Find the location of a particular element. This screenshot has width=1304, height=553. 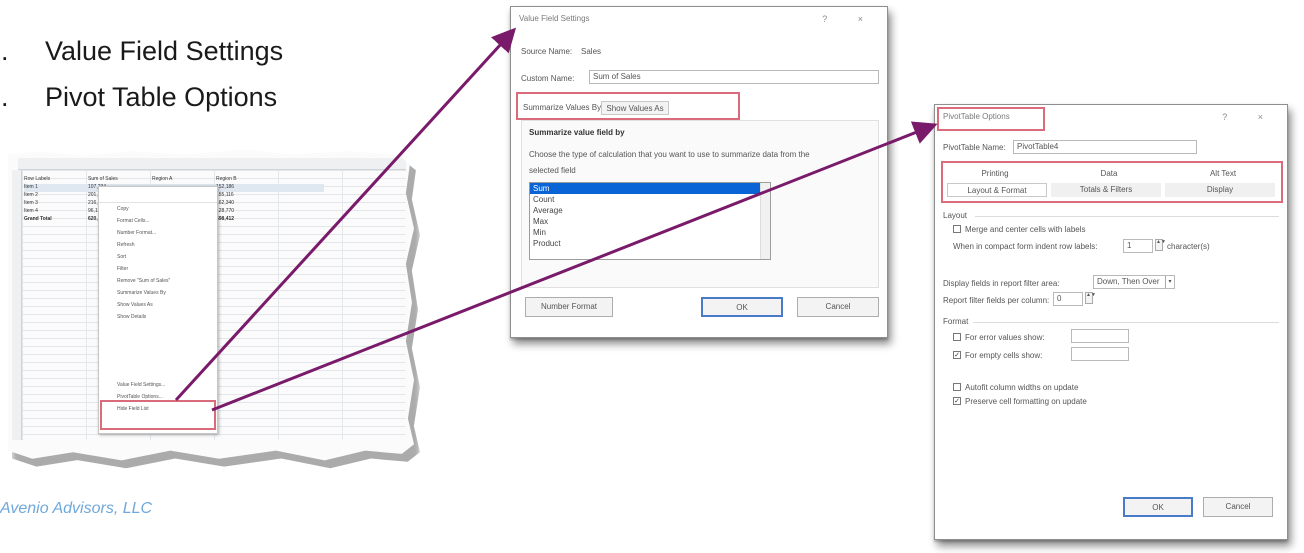

error-values-label: For error values show: is located at coordinates (1005, 337).